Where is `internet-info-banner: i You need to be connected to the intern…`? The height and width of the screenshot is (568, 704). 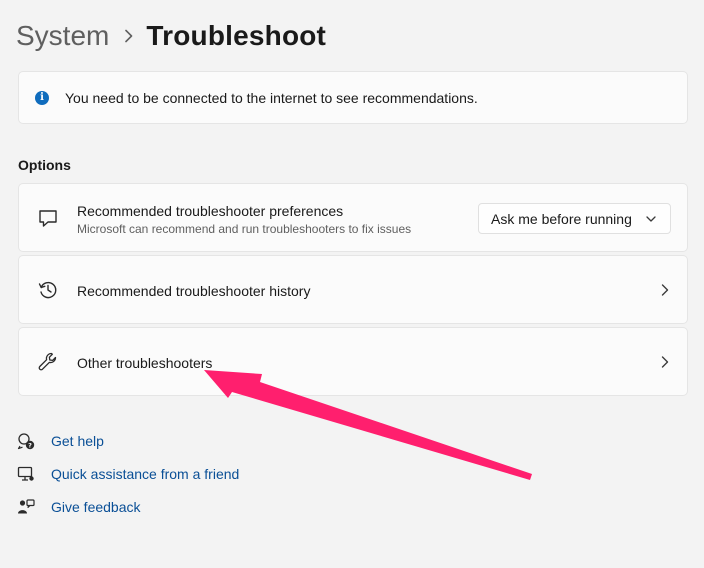
internet-info-banner: i You need to be connected to the intern… is located at coordinates (353, 97).